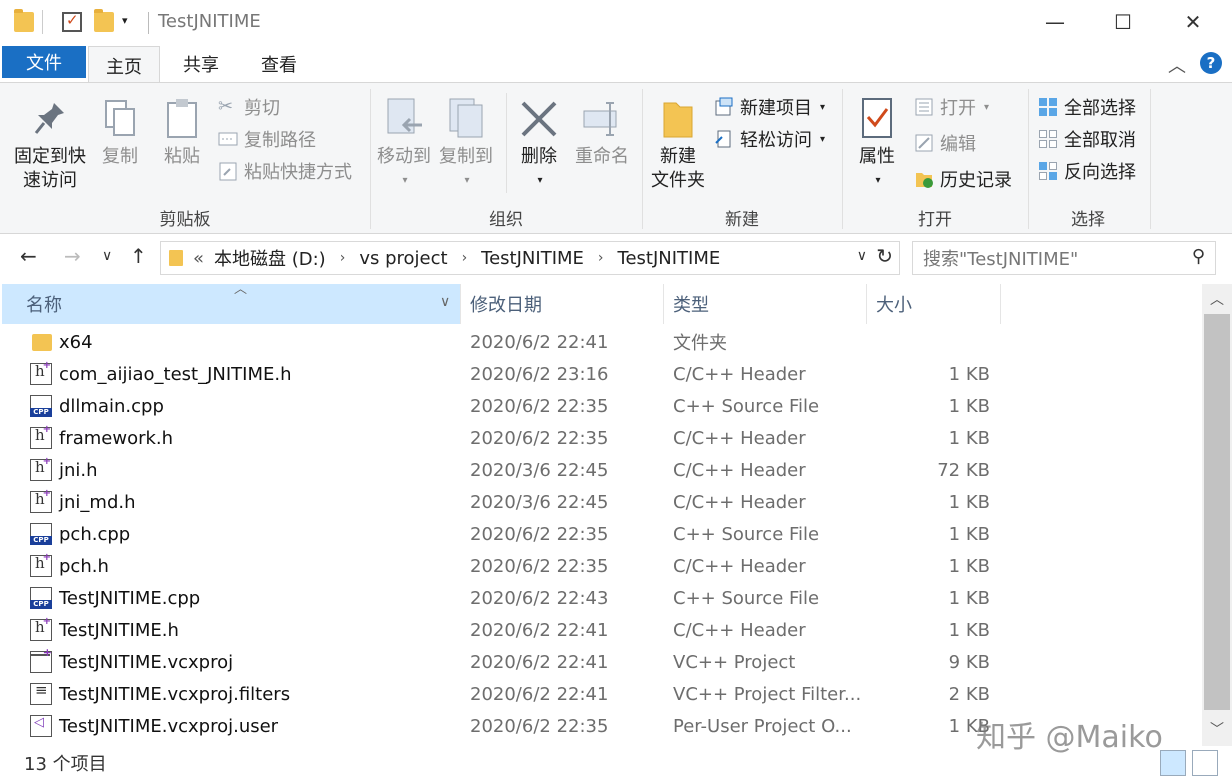 This screenshot has height=782, width=1232. I want to click on customize-toolbar-chevron-down-icon: ▾, so click(125, 20).